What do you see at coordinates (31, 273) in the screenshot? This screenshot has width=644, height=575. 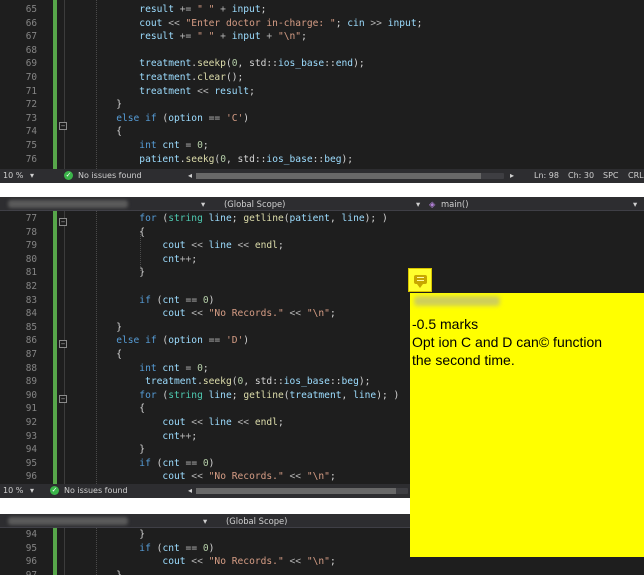 I see `line-number: 81` at bounding box center [31, 273].